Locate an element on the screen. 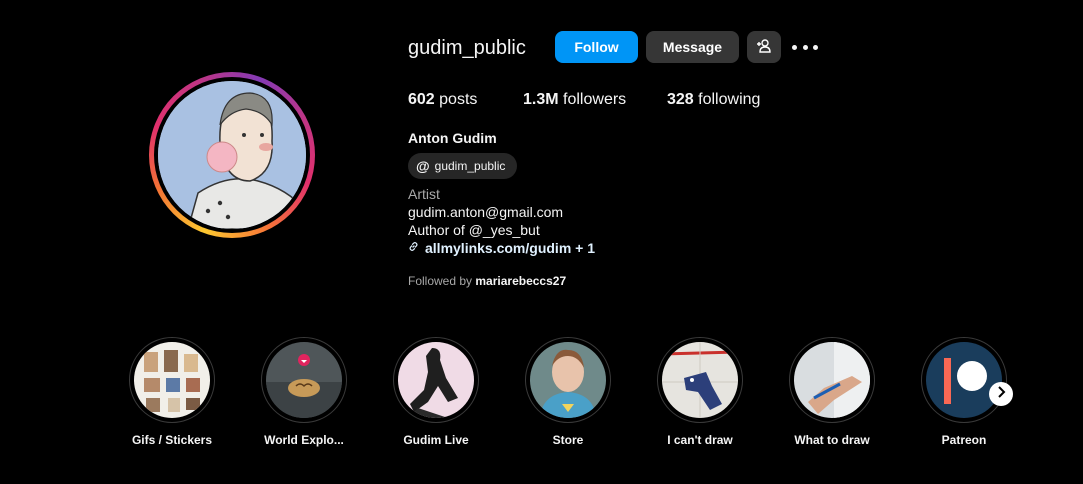  bio-link: allmylinks.com/gudim + 1 is located at coordinates (501, 248).